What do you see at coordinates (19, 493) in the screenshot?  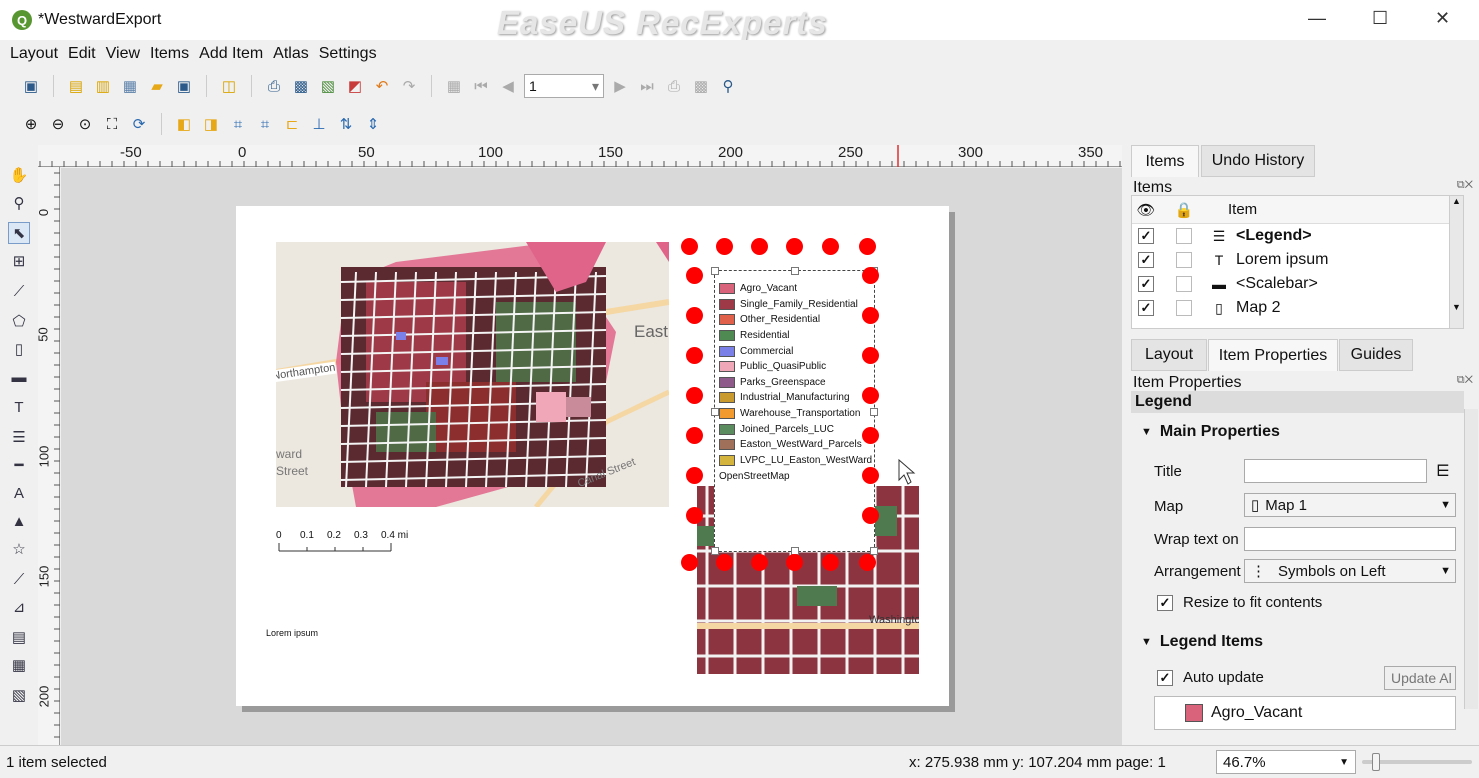 I see `add-north-arrow-icon: A` at bounding box center [19, 493].